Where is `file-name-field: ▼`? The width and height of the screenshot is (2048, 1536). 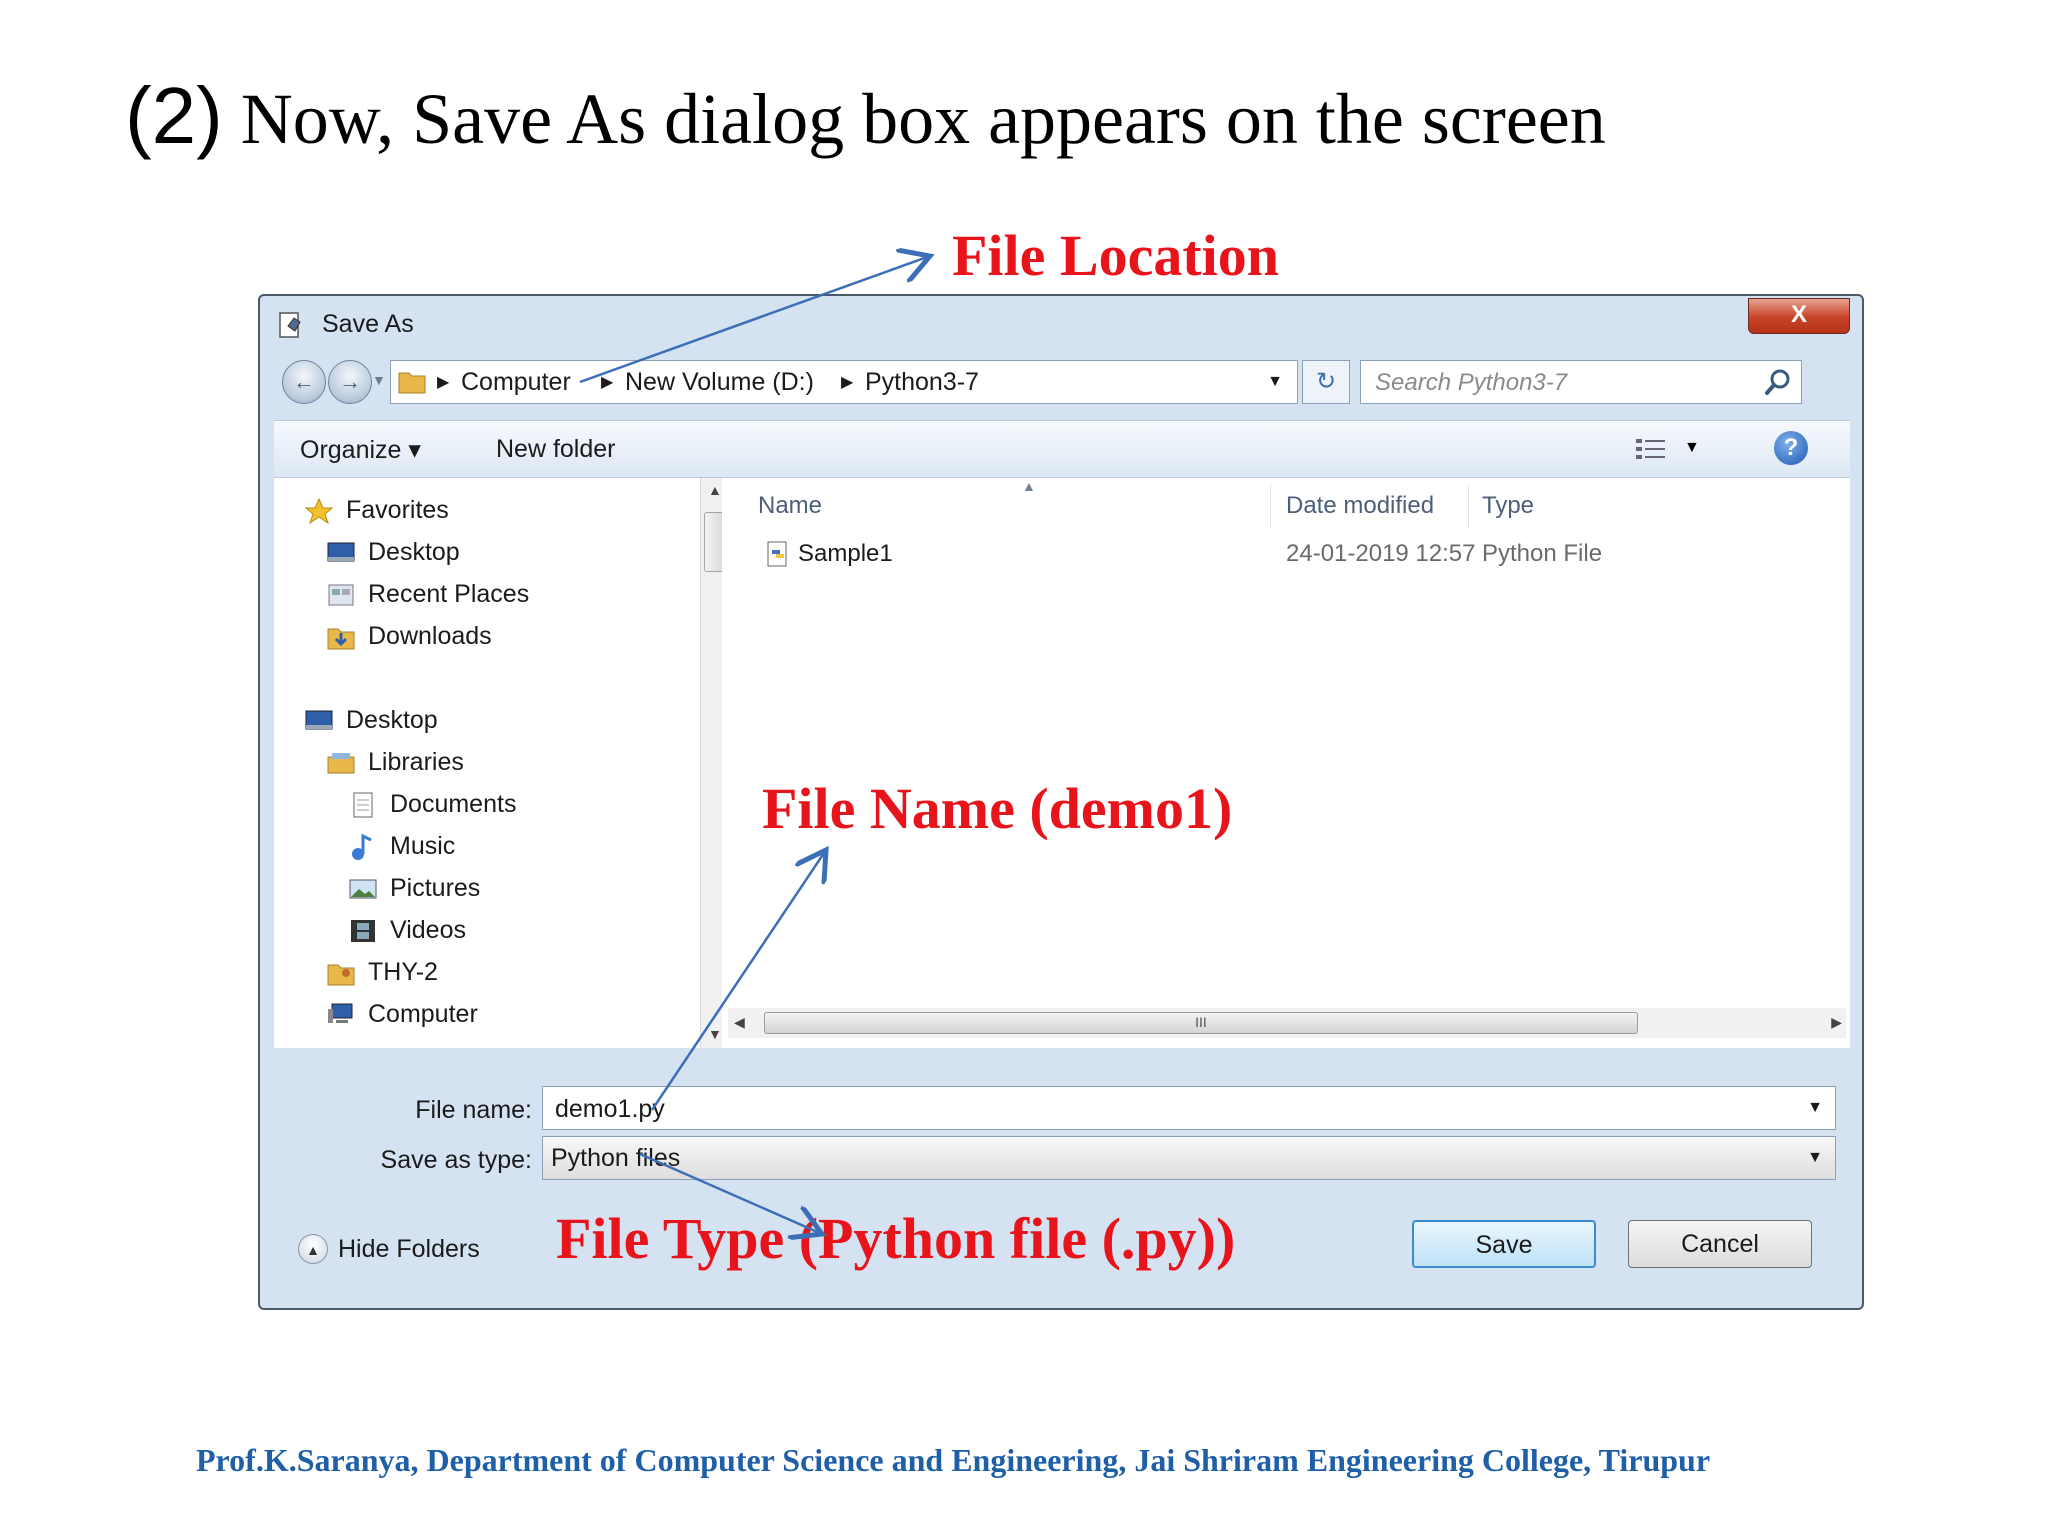
file-name-field: ▼ is located at coordinates (1189, 1108).